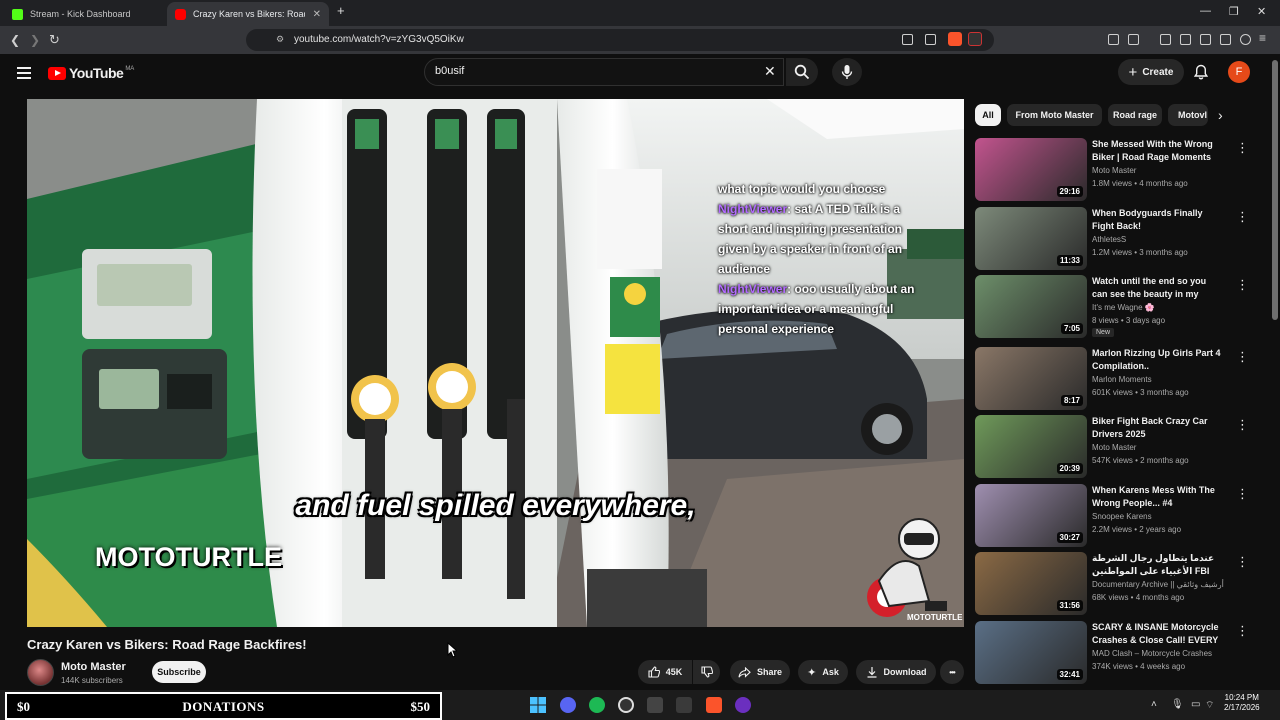 The width and height of the screenshot is (1280, 720). What do you see at coordinates (1275, 190) in the screenshot?
I see `scrollbar` at bounding box center [1275, 190].